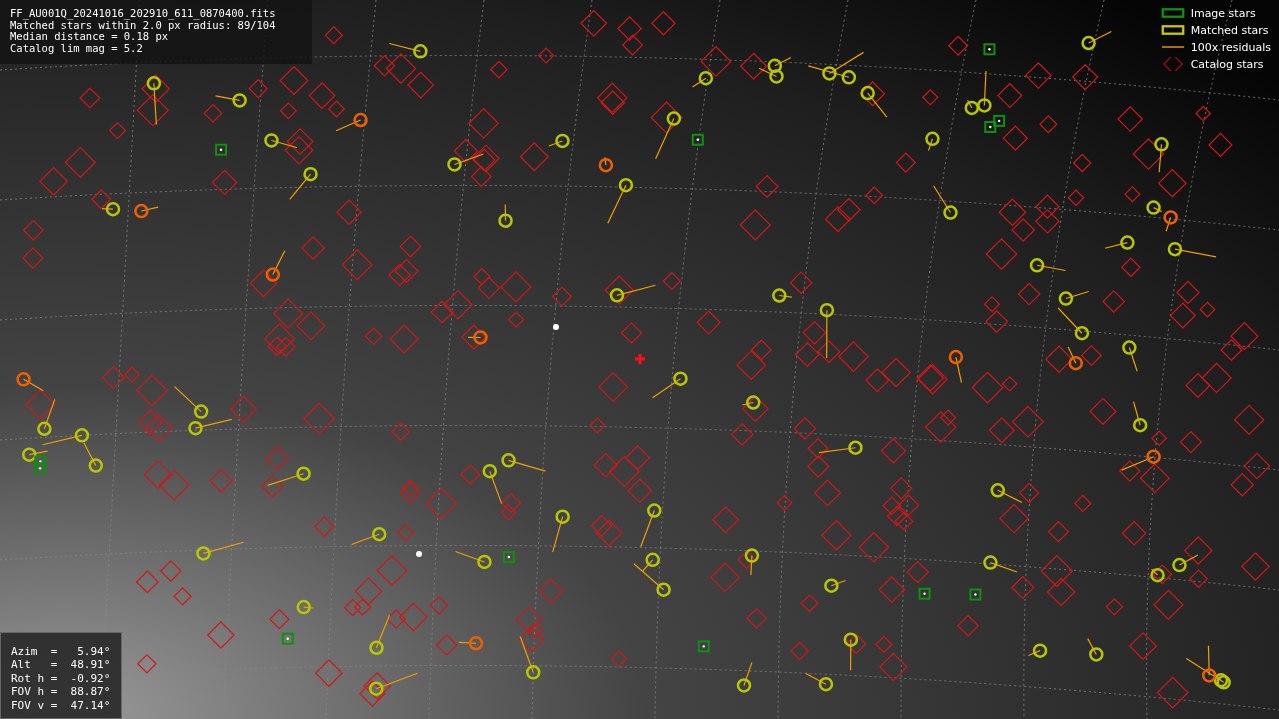 The image size is (1279, 719). I want to click on pointing-text: Alt = 48.91°, so click(61, 665).